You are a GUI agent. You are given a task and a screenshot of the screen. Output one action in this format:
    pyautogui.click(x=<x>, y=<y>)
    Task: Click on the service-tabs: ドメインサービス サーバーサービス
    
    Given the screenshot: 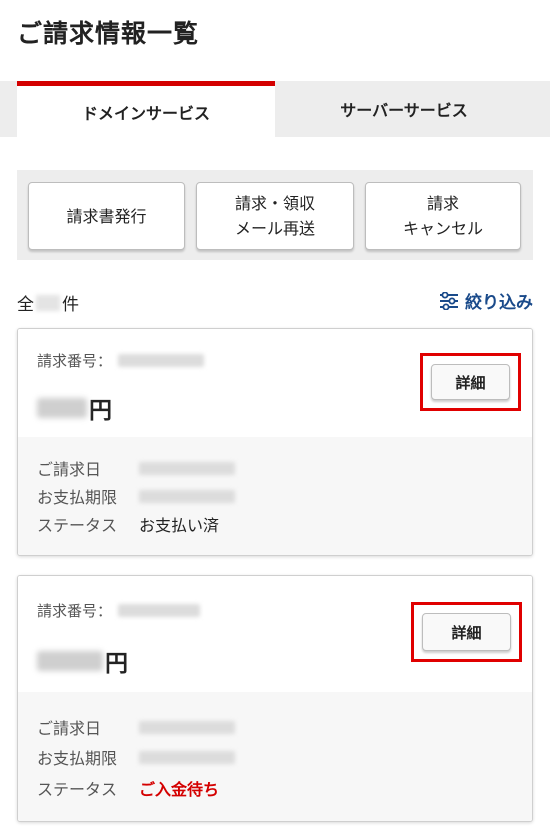 What is the action you would take?
    pyautogui.click(x=275, y=109)
    